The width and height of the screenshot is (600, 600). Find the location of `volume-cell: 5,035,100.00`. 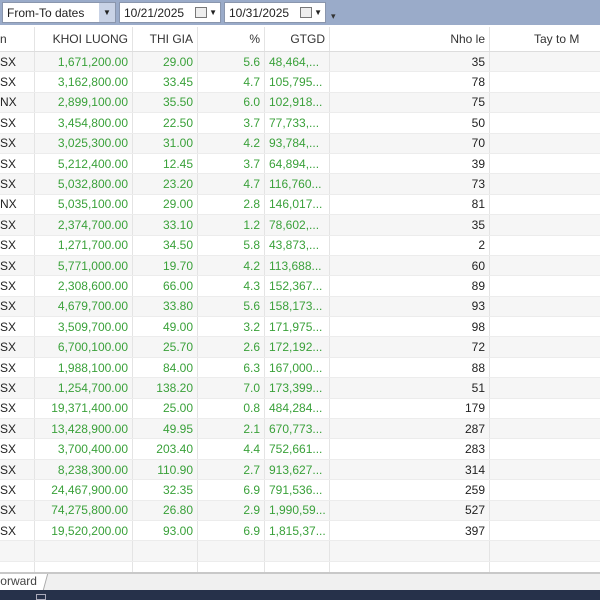

volume-cell: 5,035,100.00 is located at coordinates (84, 204).